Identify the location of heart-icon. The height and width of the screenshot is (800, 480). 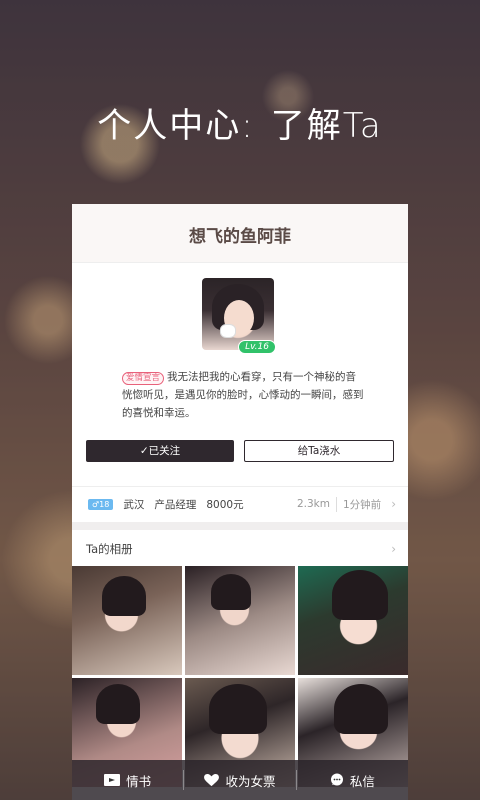
(212, 779).